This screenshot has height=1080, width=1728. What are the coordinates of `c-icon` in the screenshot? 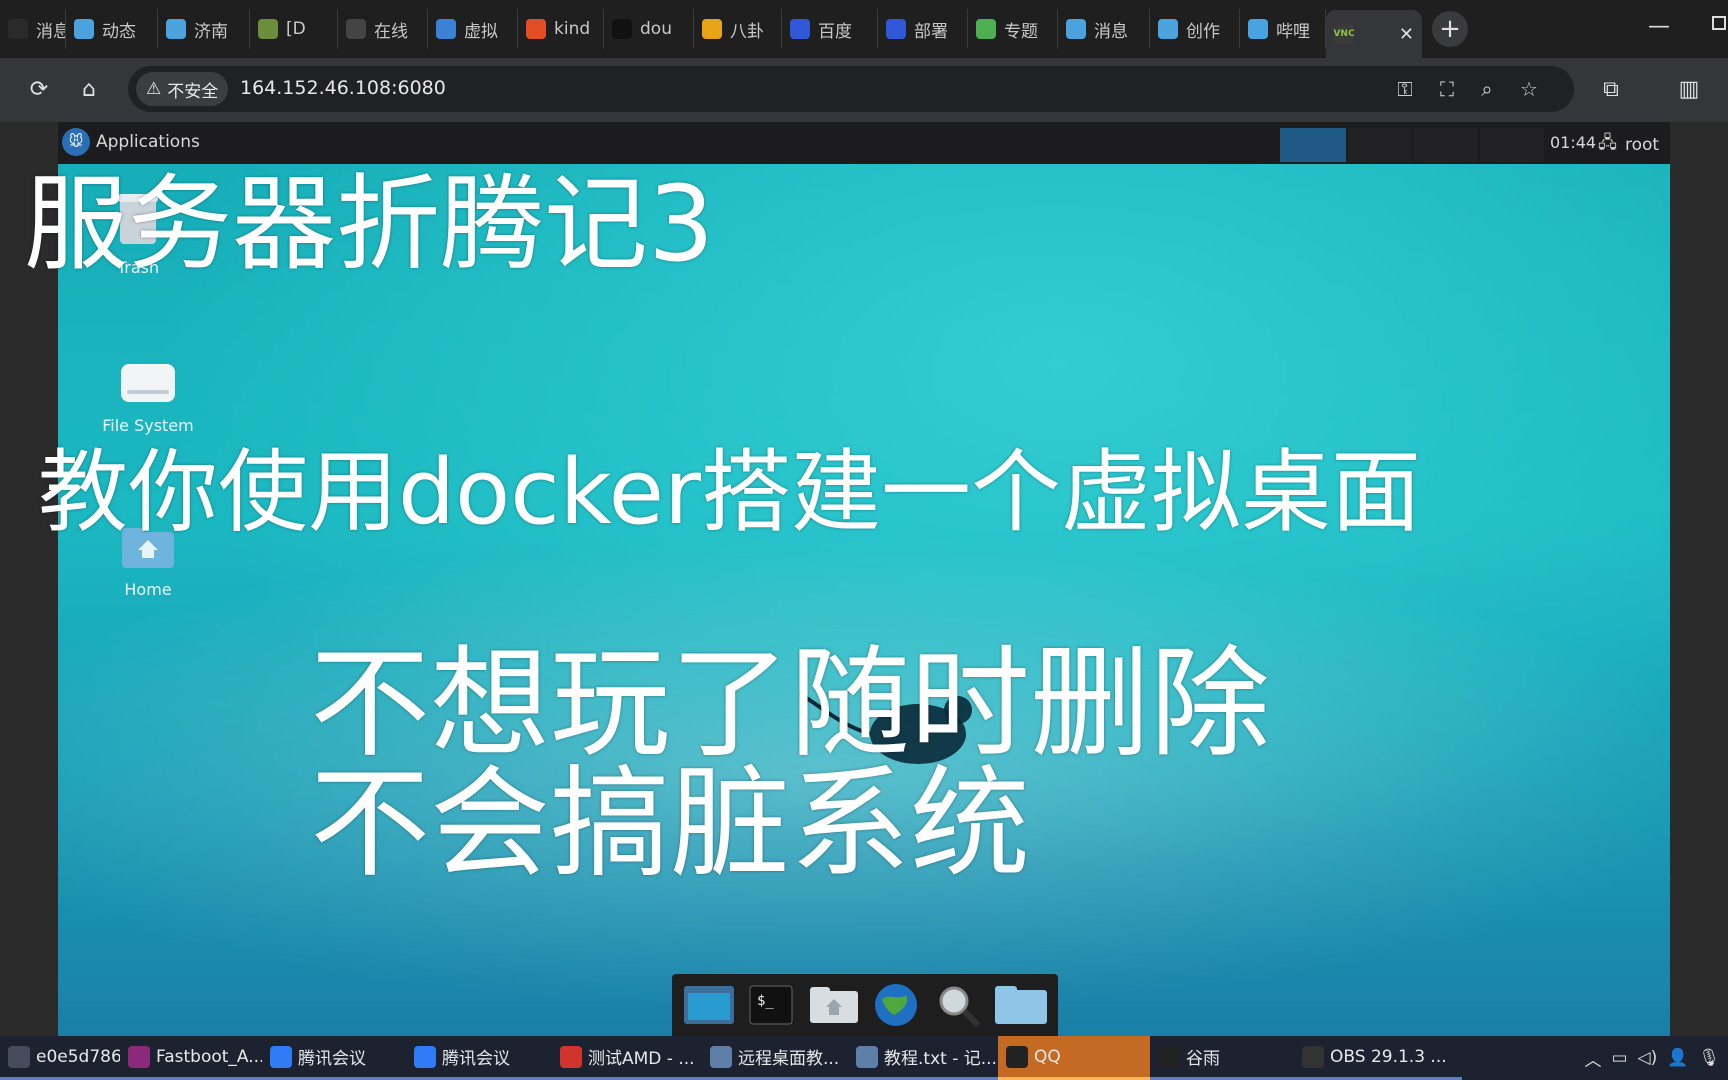 It's located at (536, 29).